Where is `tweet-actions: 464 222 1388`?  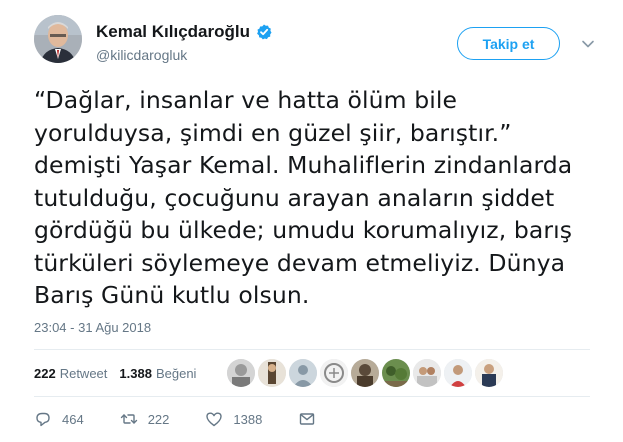 tweet-actions: 464 222 1388 is located at coordinates (180, 419).